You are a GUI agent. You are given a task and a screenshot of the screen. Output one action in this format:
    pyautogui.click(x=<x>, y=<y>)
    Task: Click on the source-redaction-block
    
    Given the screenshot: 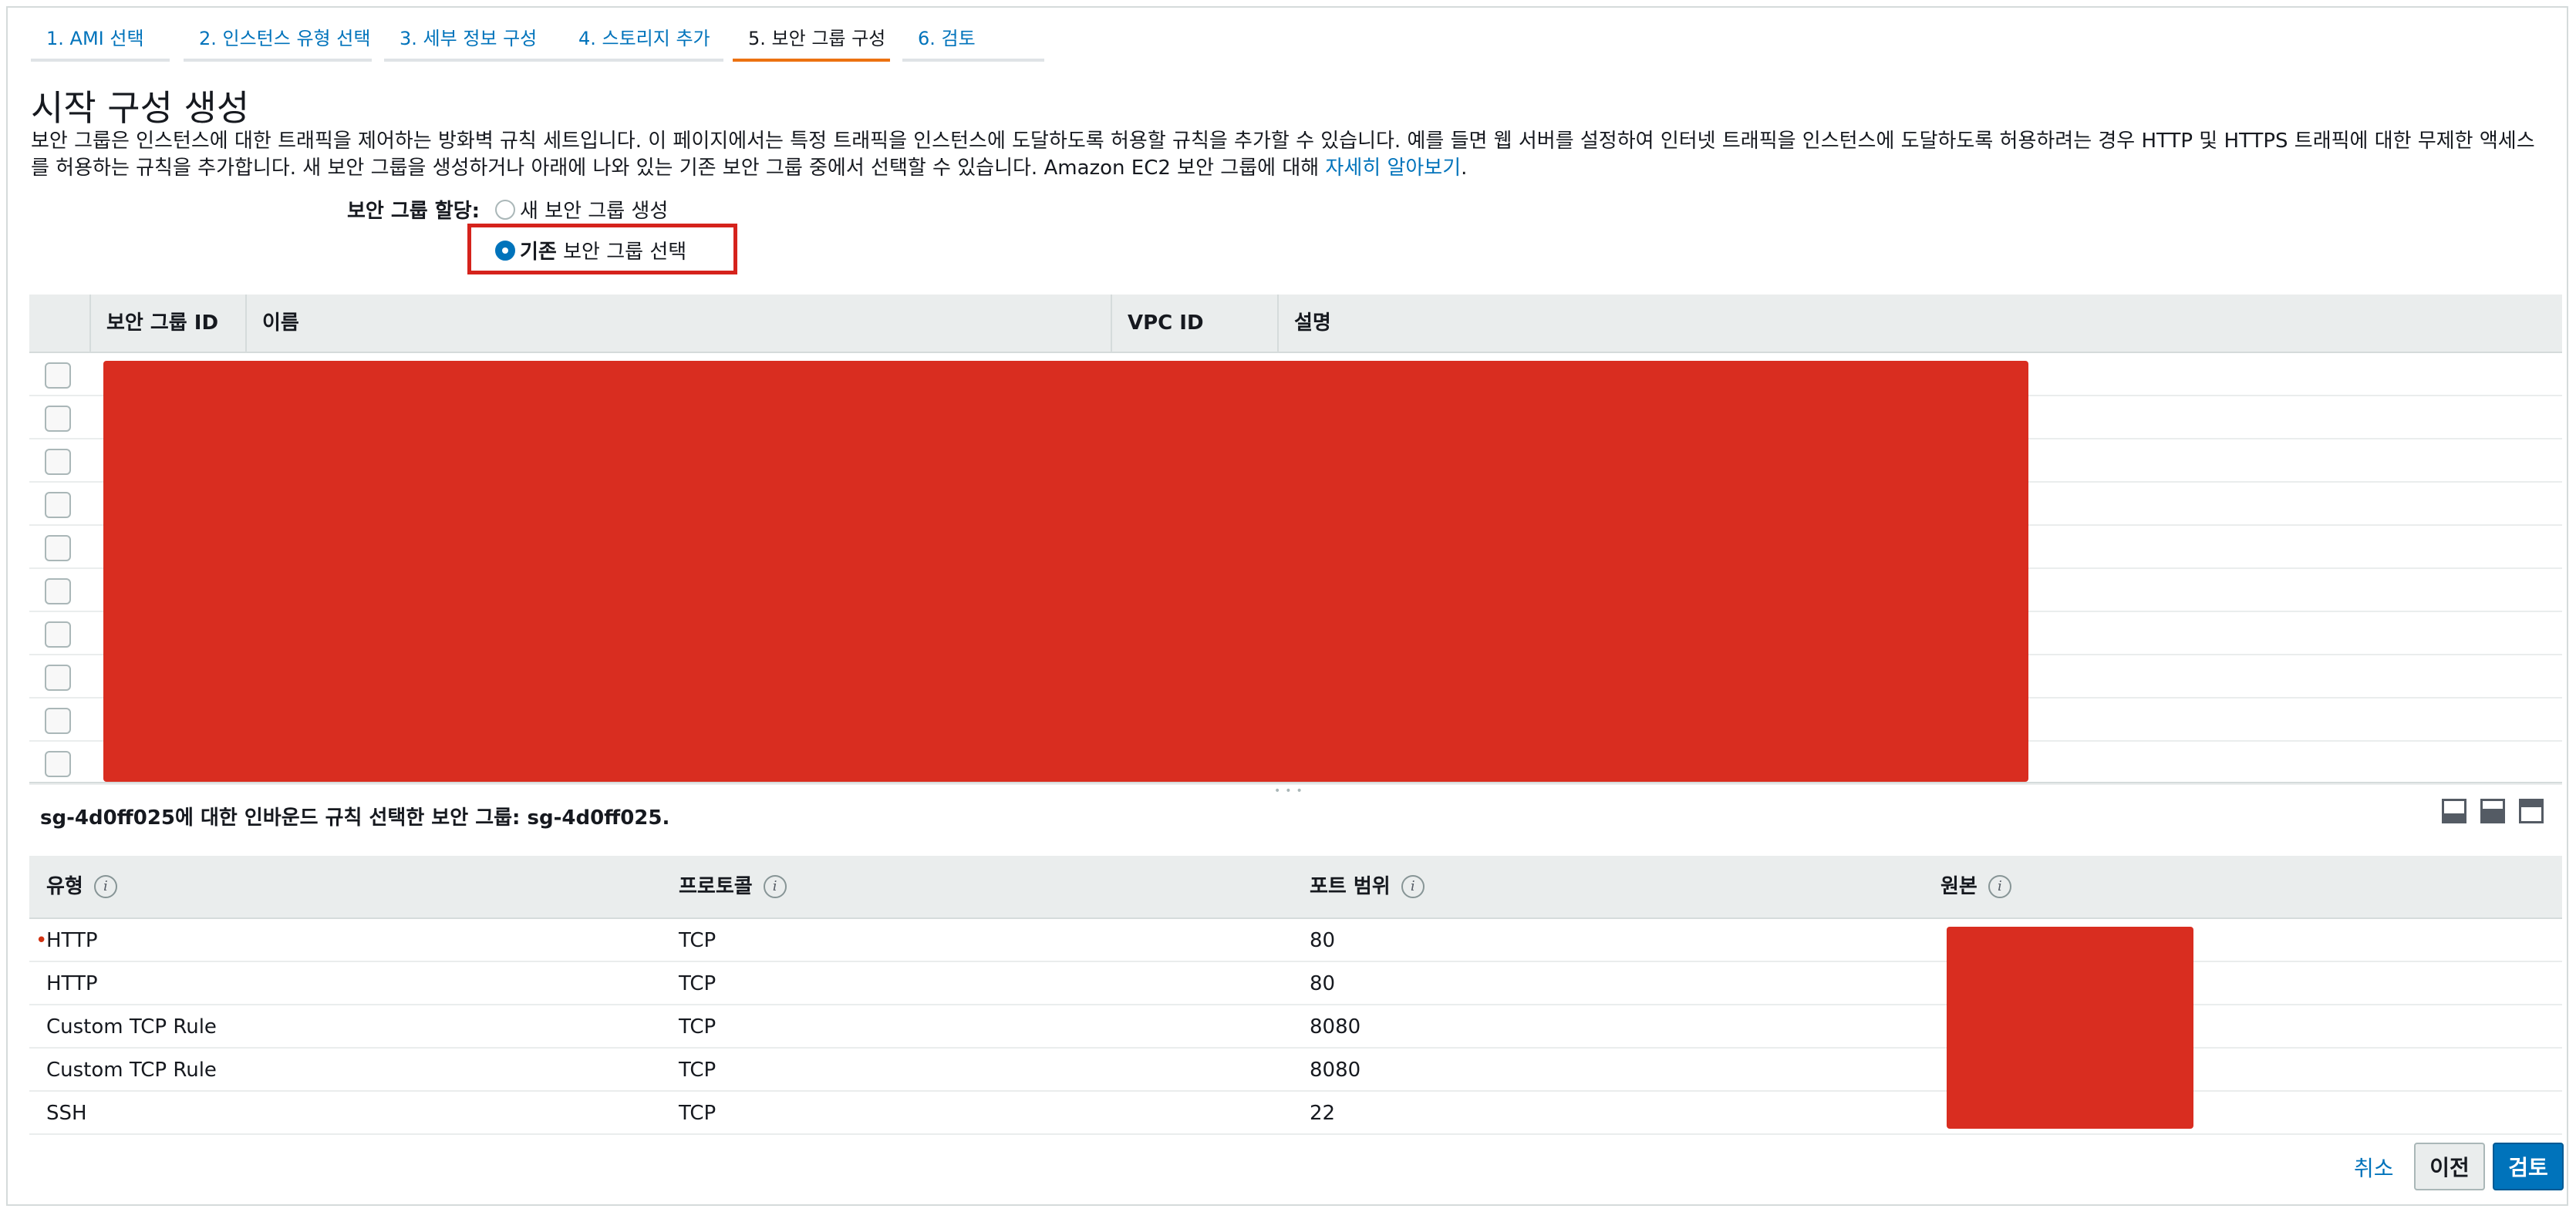 What is the action you would take?
    pyautogui.click(x=2070, y=1028)
    